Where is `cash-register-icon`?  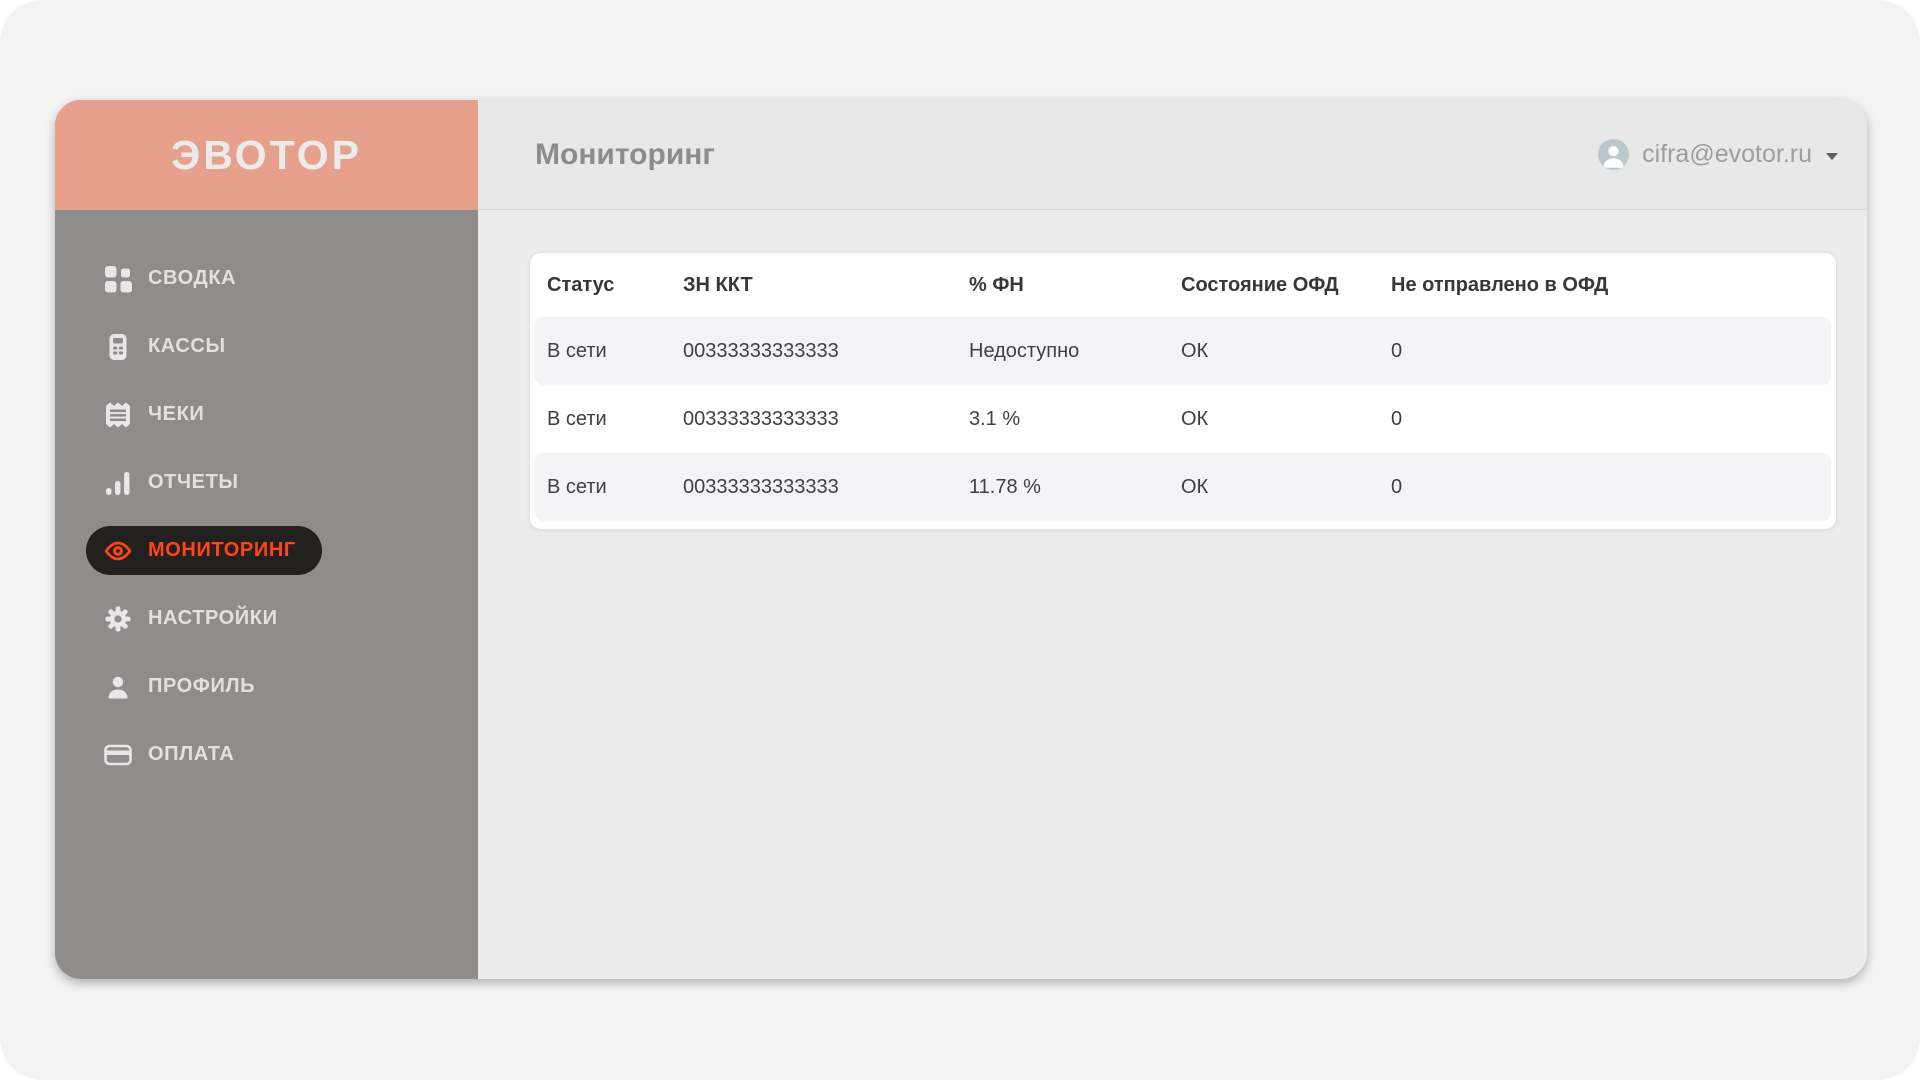 cash-register-icon is located at coordinates (118, 347).